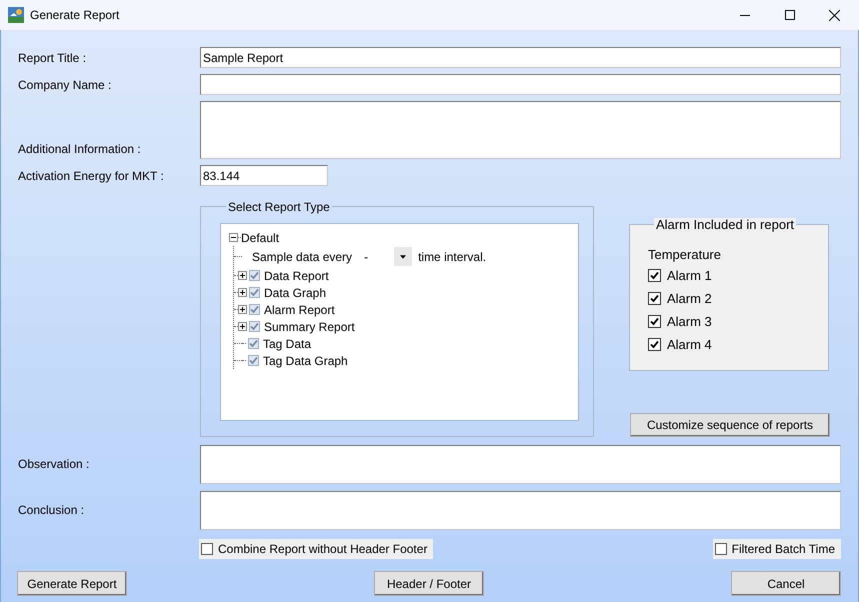 Image resolution: width=859 pixels, height=602 pixels. I want to click on tree-item-label: Sample data every, so click(302, 257).